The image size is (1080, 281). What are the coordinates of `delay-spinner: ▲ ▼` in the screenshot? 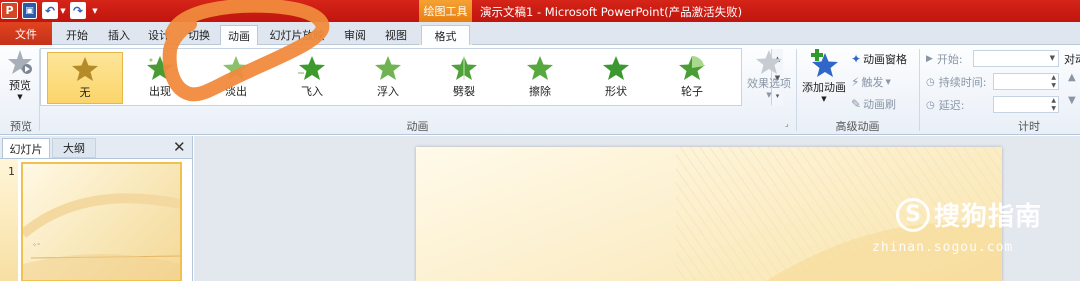 It's located at (1026, 104).